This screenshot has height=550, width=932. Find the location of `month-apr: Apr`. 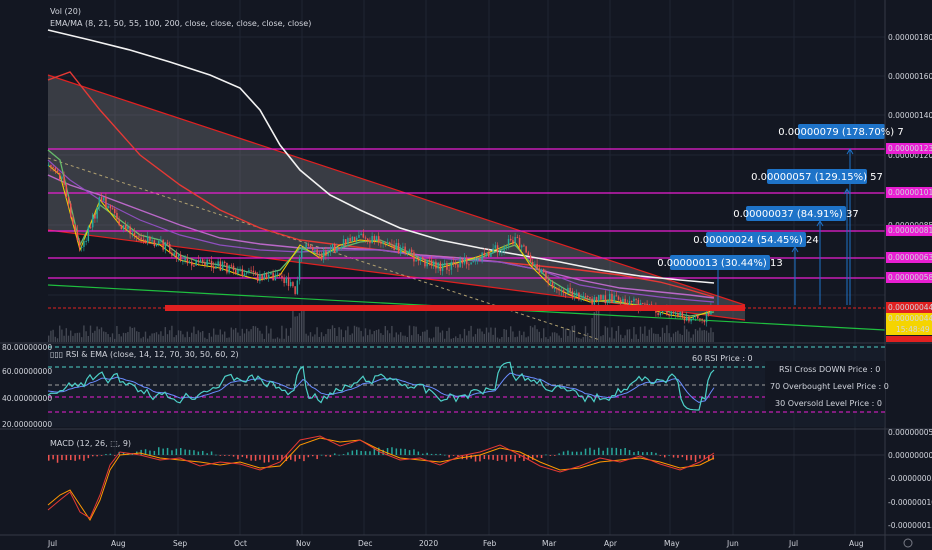

month-apr: Apr is located at coordinates (611, 543).